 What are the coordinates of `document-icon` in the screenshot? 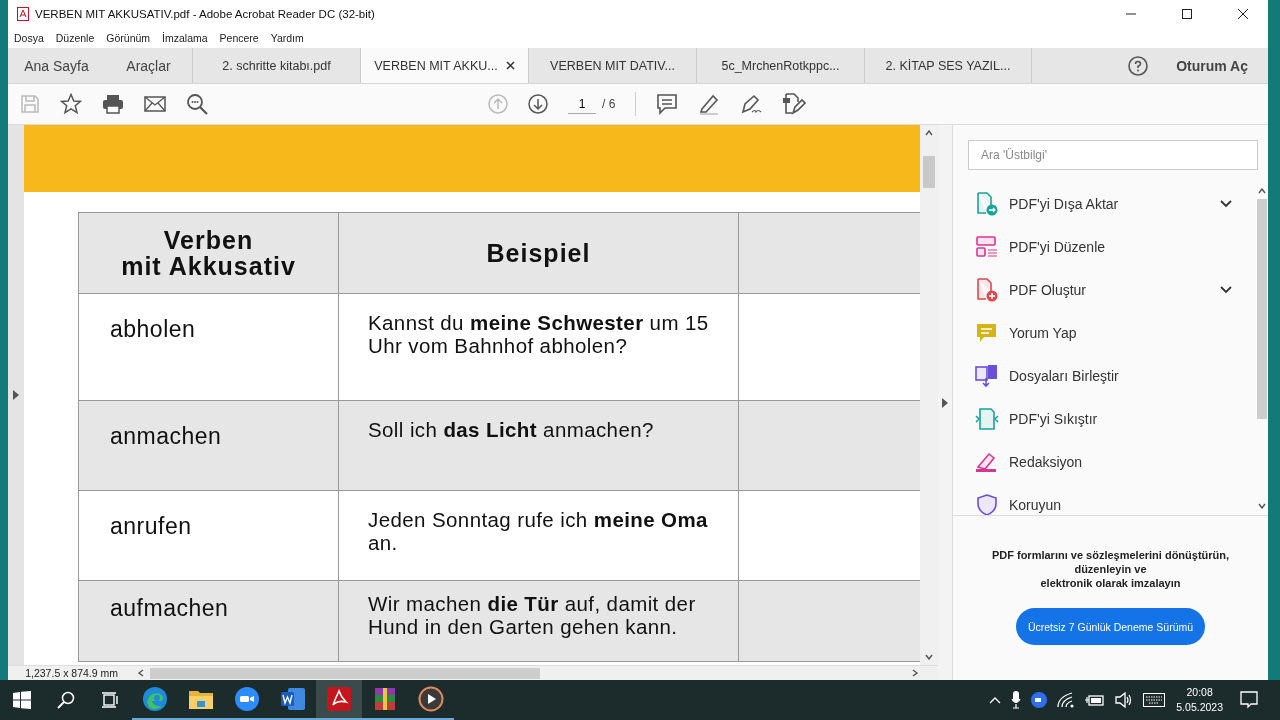 It's located at (293, 699).